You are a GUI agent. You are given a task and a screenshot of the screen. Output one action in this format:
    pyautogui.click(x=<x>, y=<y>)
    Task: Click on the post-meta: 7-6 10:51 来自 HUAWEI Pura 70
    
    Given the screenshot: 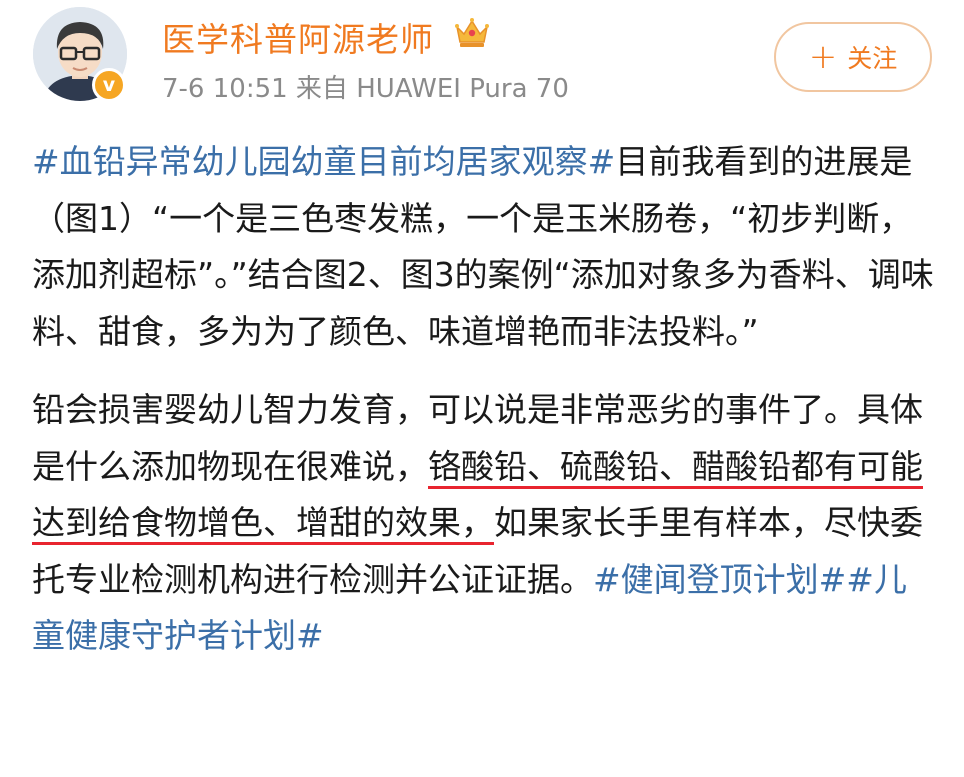 What is the action you would take?
    pyautogui.click(x=365, y=89)
    